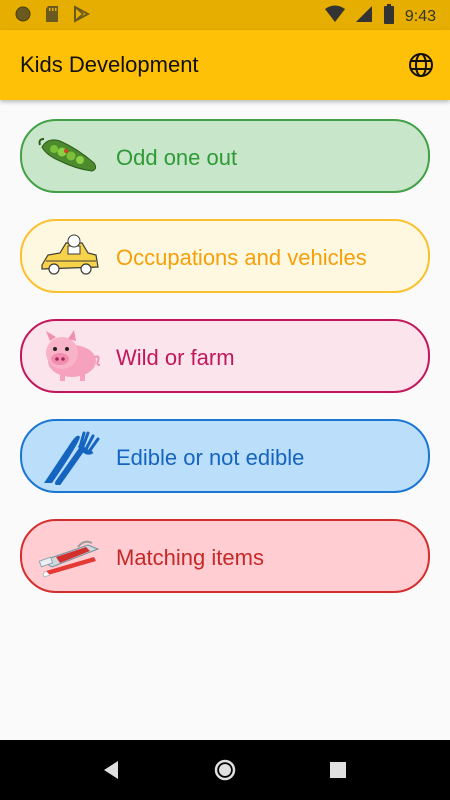 This screenshot has width=450, height=800. Describe the element at coordinates (420, 16) in the screenshot. I see `status-time: 9:43` at that location.